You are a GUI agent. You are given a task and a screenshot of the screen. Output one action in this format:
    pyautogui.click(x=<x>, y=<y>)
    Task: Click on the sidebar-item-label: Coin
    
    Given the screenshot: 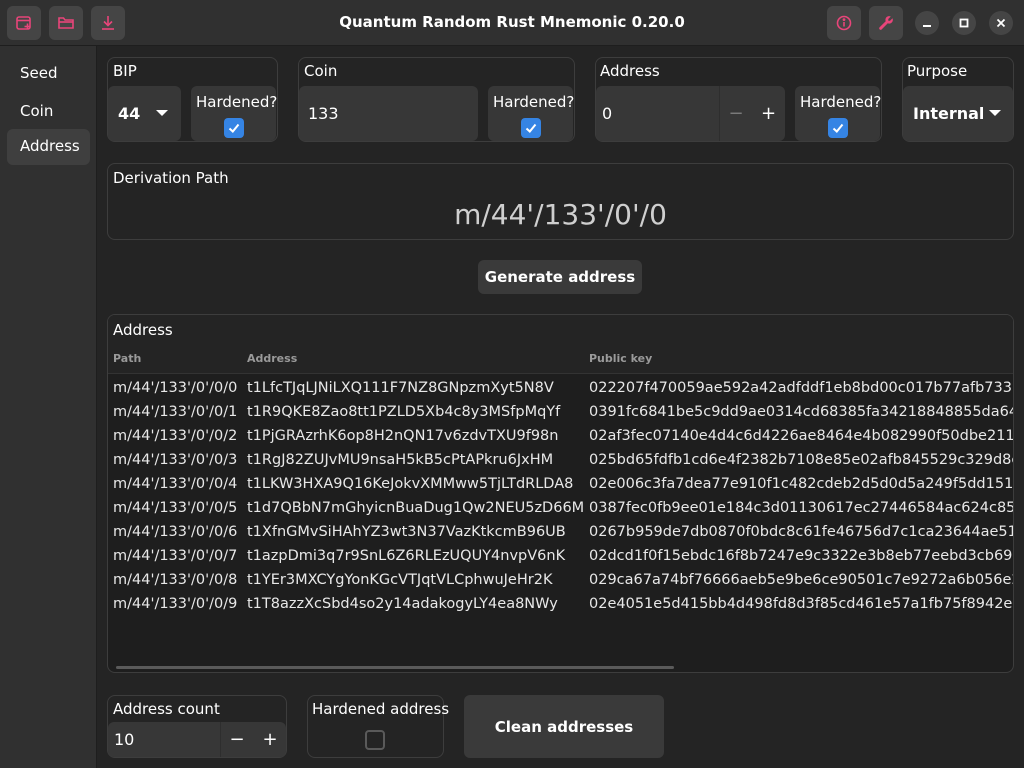 What is the action you would take?
    pyautogui.click(x=37, y=111)
    